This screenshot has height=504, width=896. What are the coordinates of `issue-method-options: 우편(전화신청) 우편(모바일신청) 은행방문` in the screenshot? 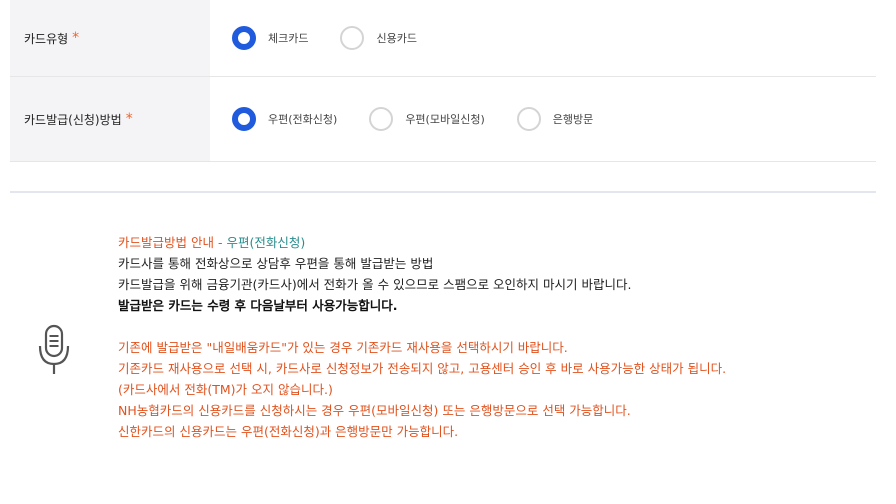 It's located at (417, 119).